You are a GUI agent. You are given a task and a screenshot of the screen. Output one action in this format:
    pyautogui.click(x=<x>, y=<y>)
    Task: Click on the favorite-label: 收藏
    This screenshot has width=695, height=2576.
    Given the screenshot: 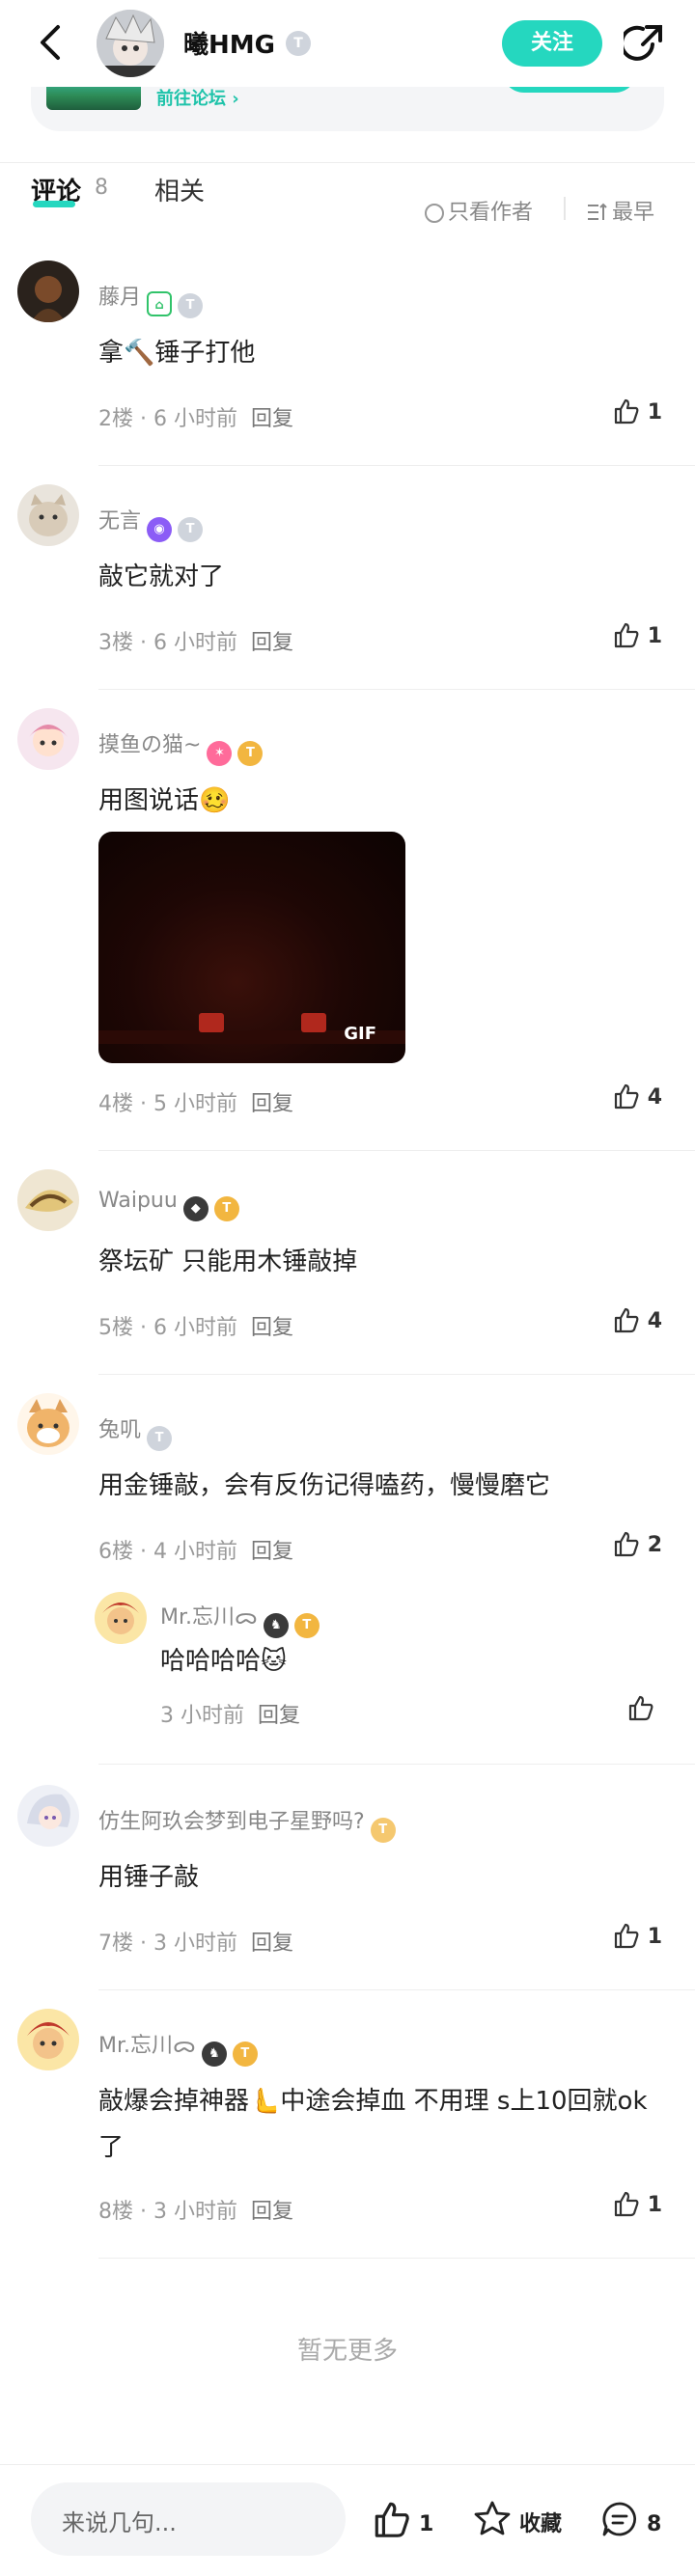 What is the action you would take?
    pyautogui.click(x=541, y=2524)
    